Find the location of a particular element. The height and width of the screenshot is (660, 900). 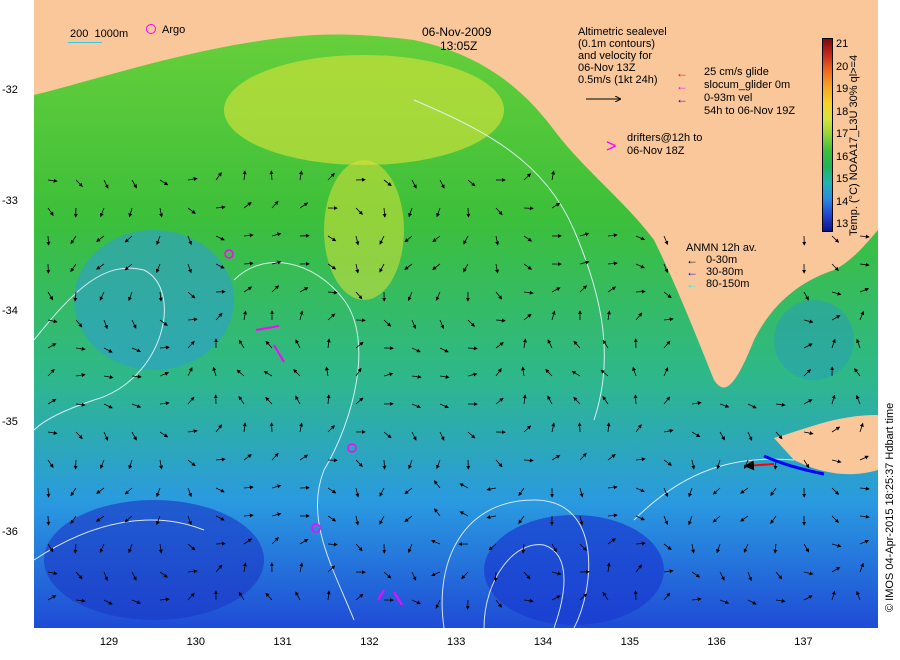

altimetry-line-3: and velocity for is located at coordinates (615, 56).